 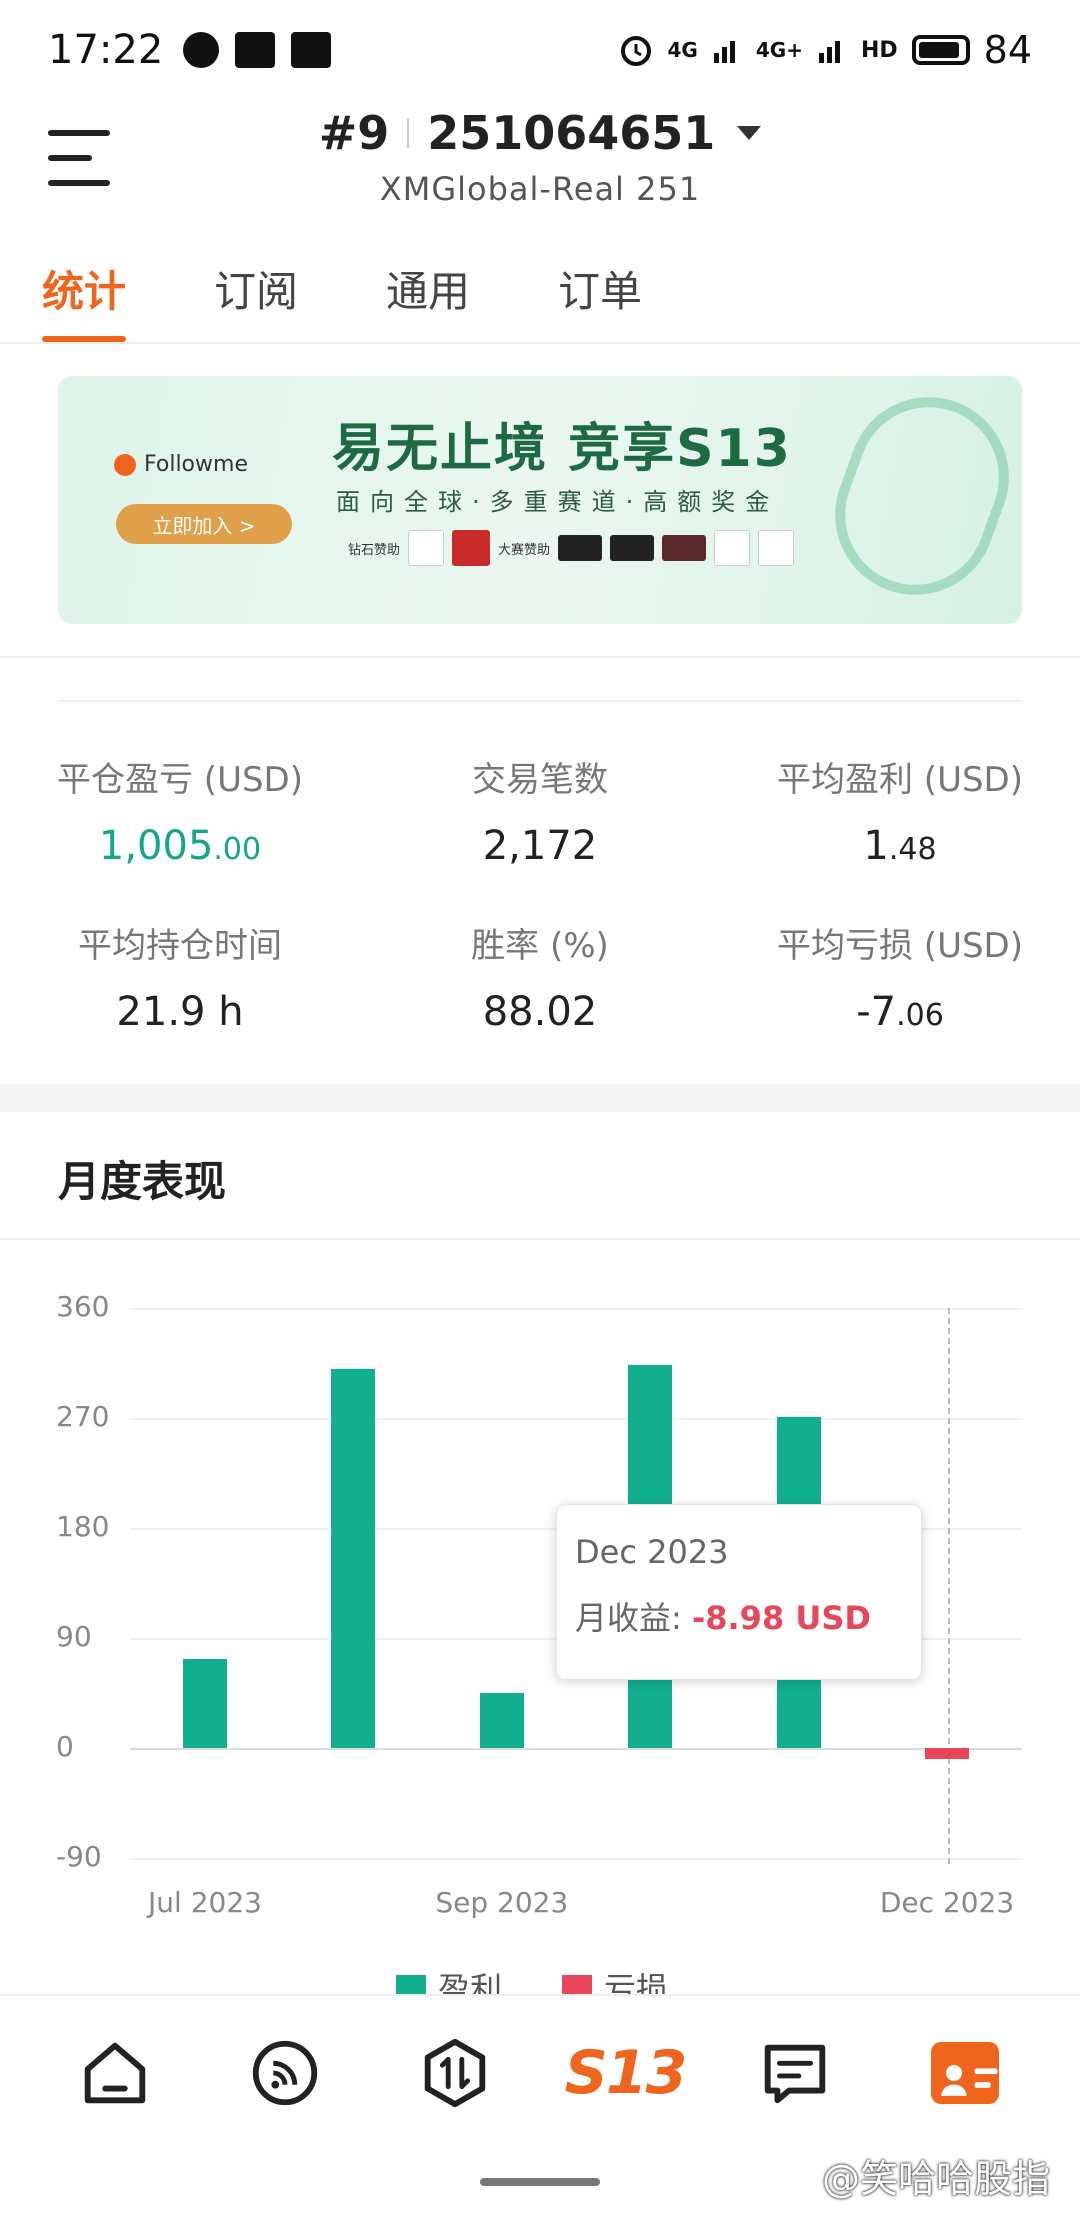 I want to click on dropdown-caret-icon, so click(x=749, y=133).